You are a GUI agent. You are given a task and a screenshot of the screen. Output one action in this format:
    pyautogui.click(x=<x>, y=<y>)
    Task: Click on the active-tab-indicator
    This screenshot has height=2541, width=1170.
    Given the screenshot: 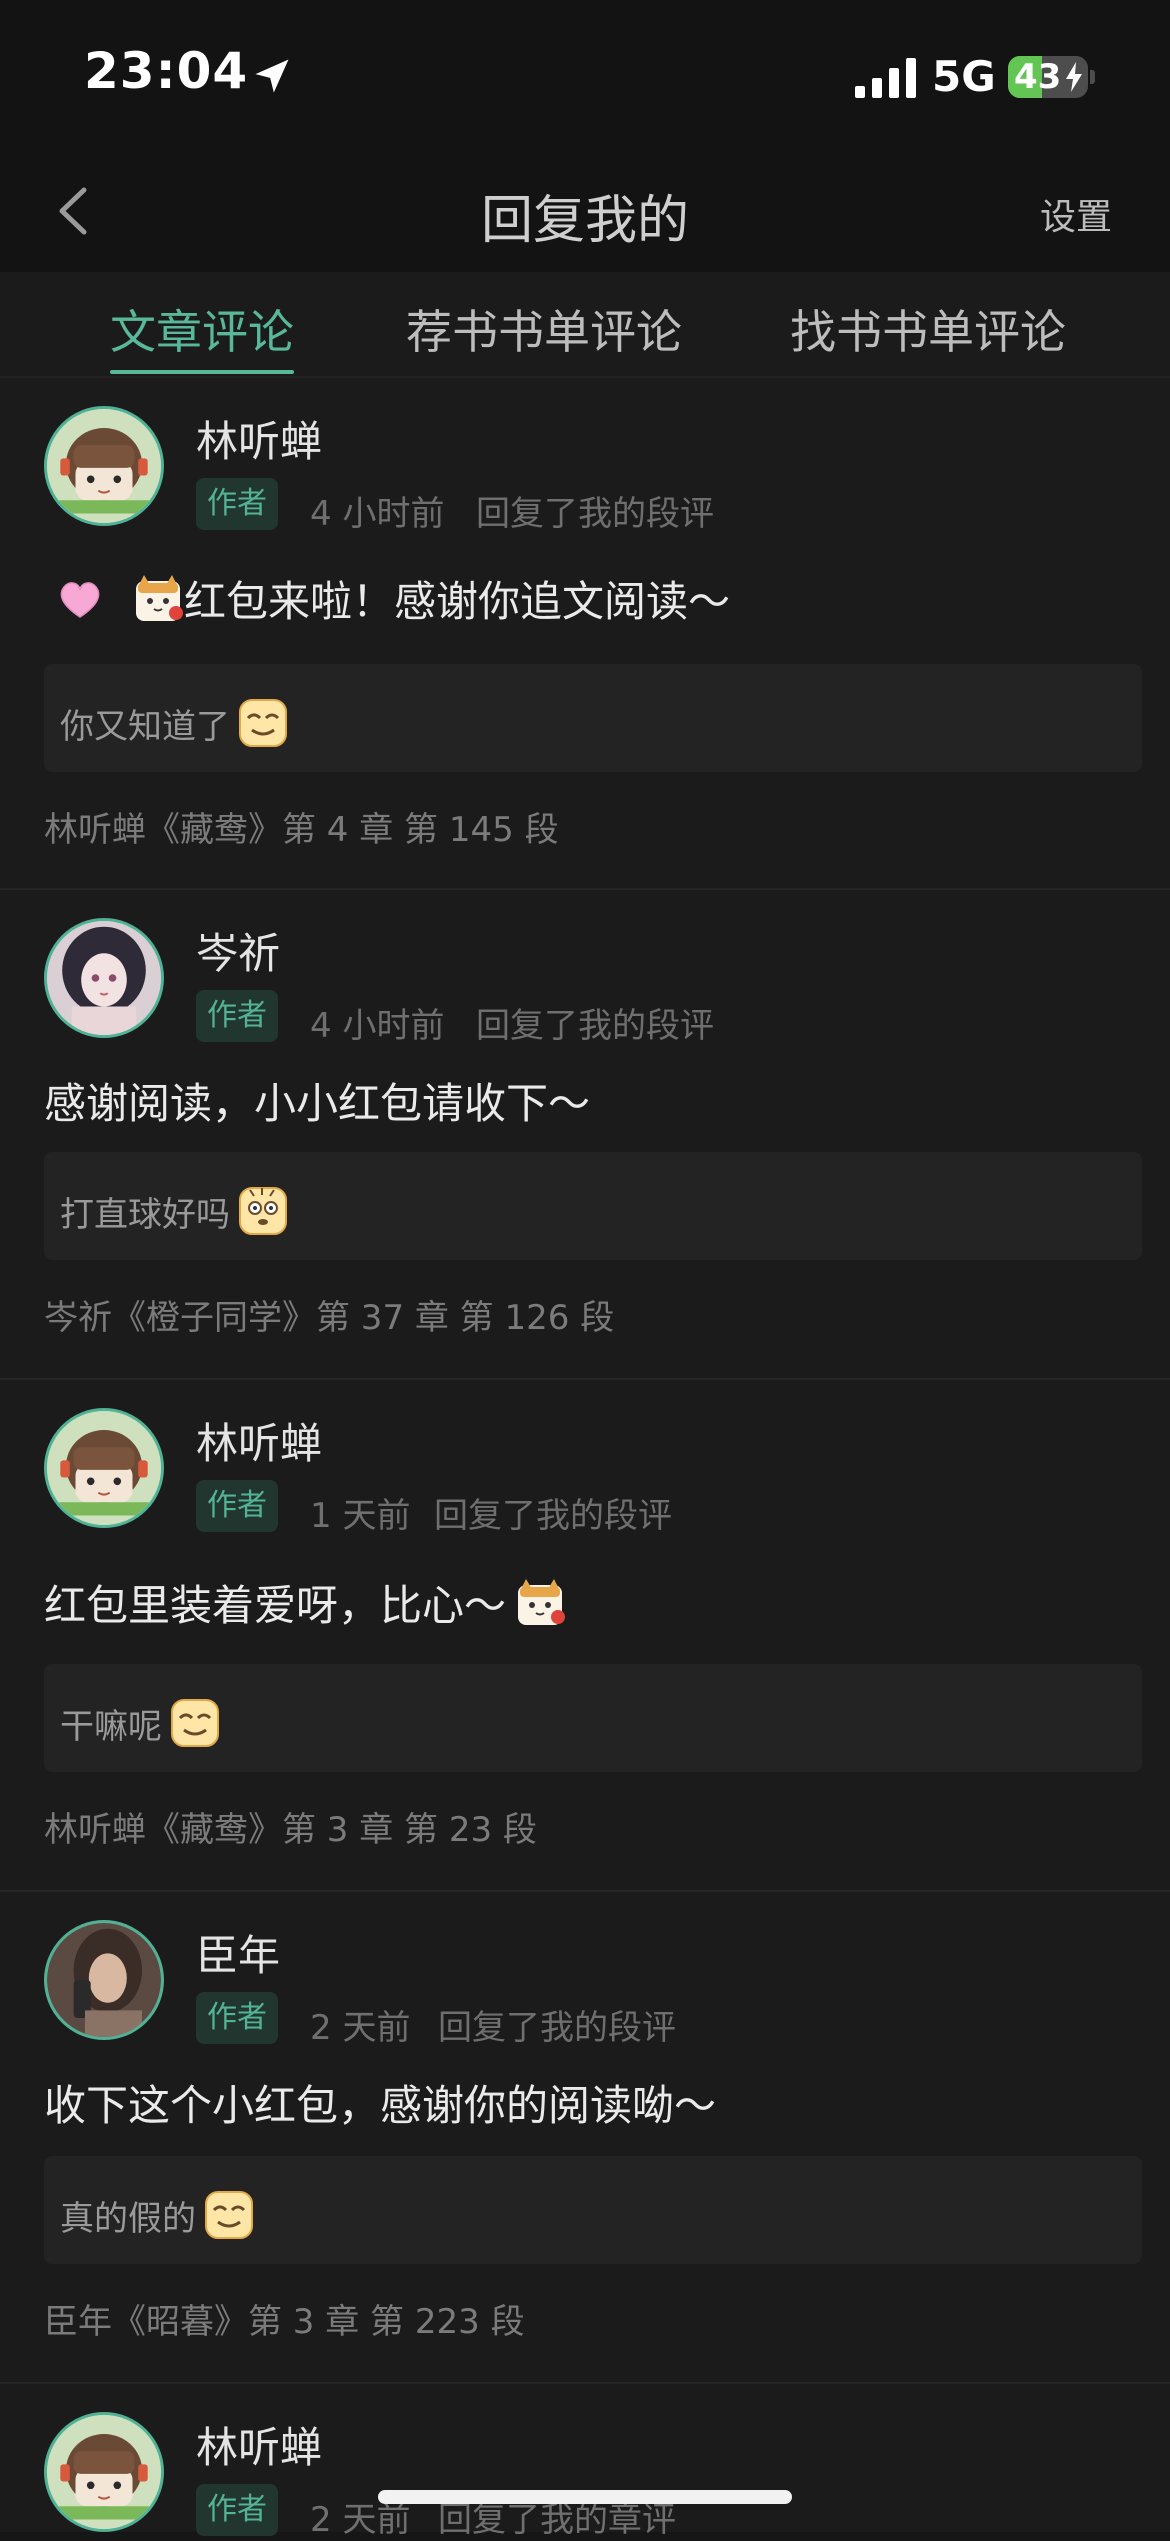 What is the action you would take?
    pyautogui.click(x=202, y=372)
    